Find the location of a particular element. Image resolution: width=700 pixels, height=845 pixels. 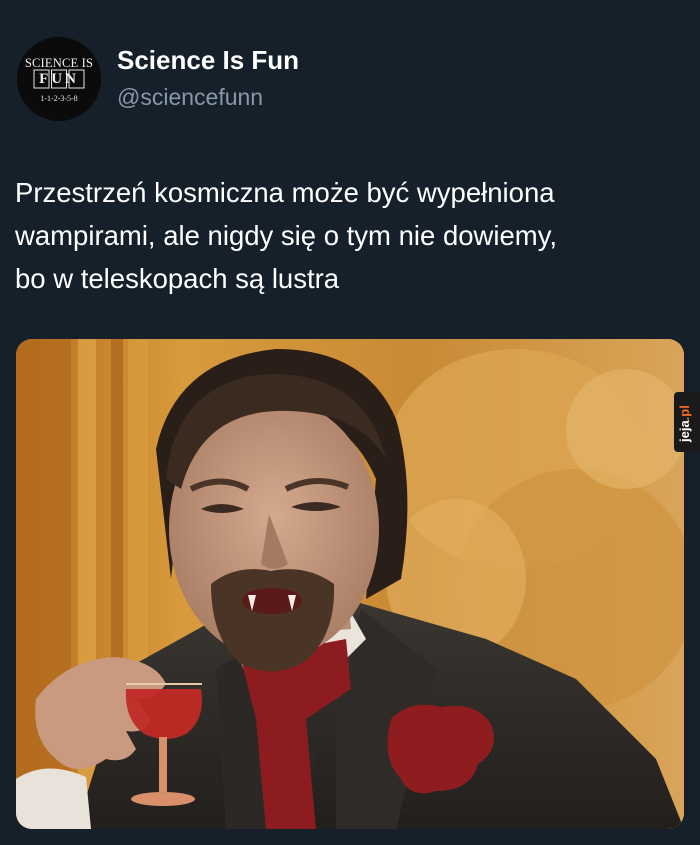

avatar-text-top: SCIENCE IS is located at coordinates (59, 63).